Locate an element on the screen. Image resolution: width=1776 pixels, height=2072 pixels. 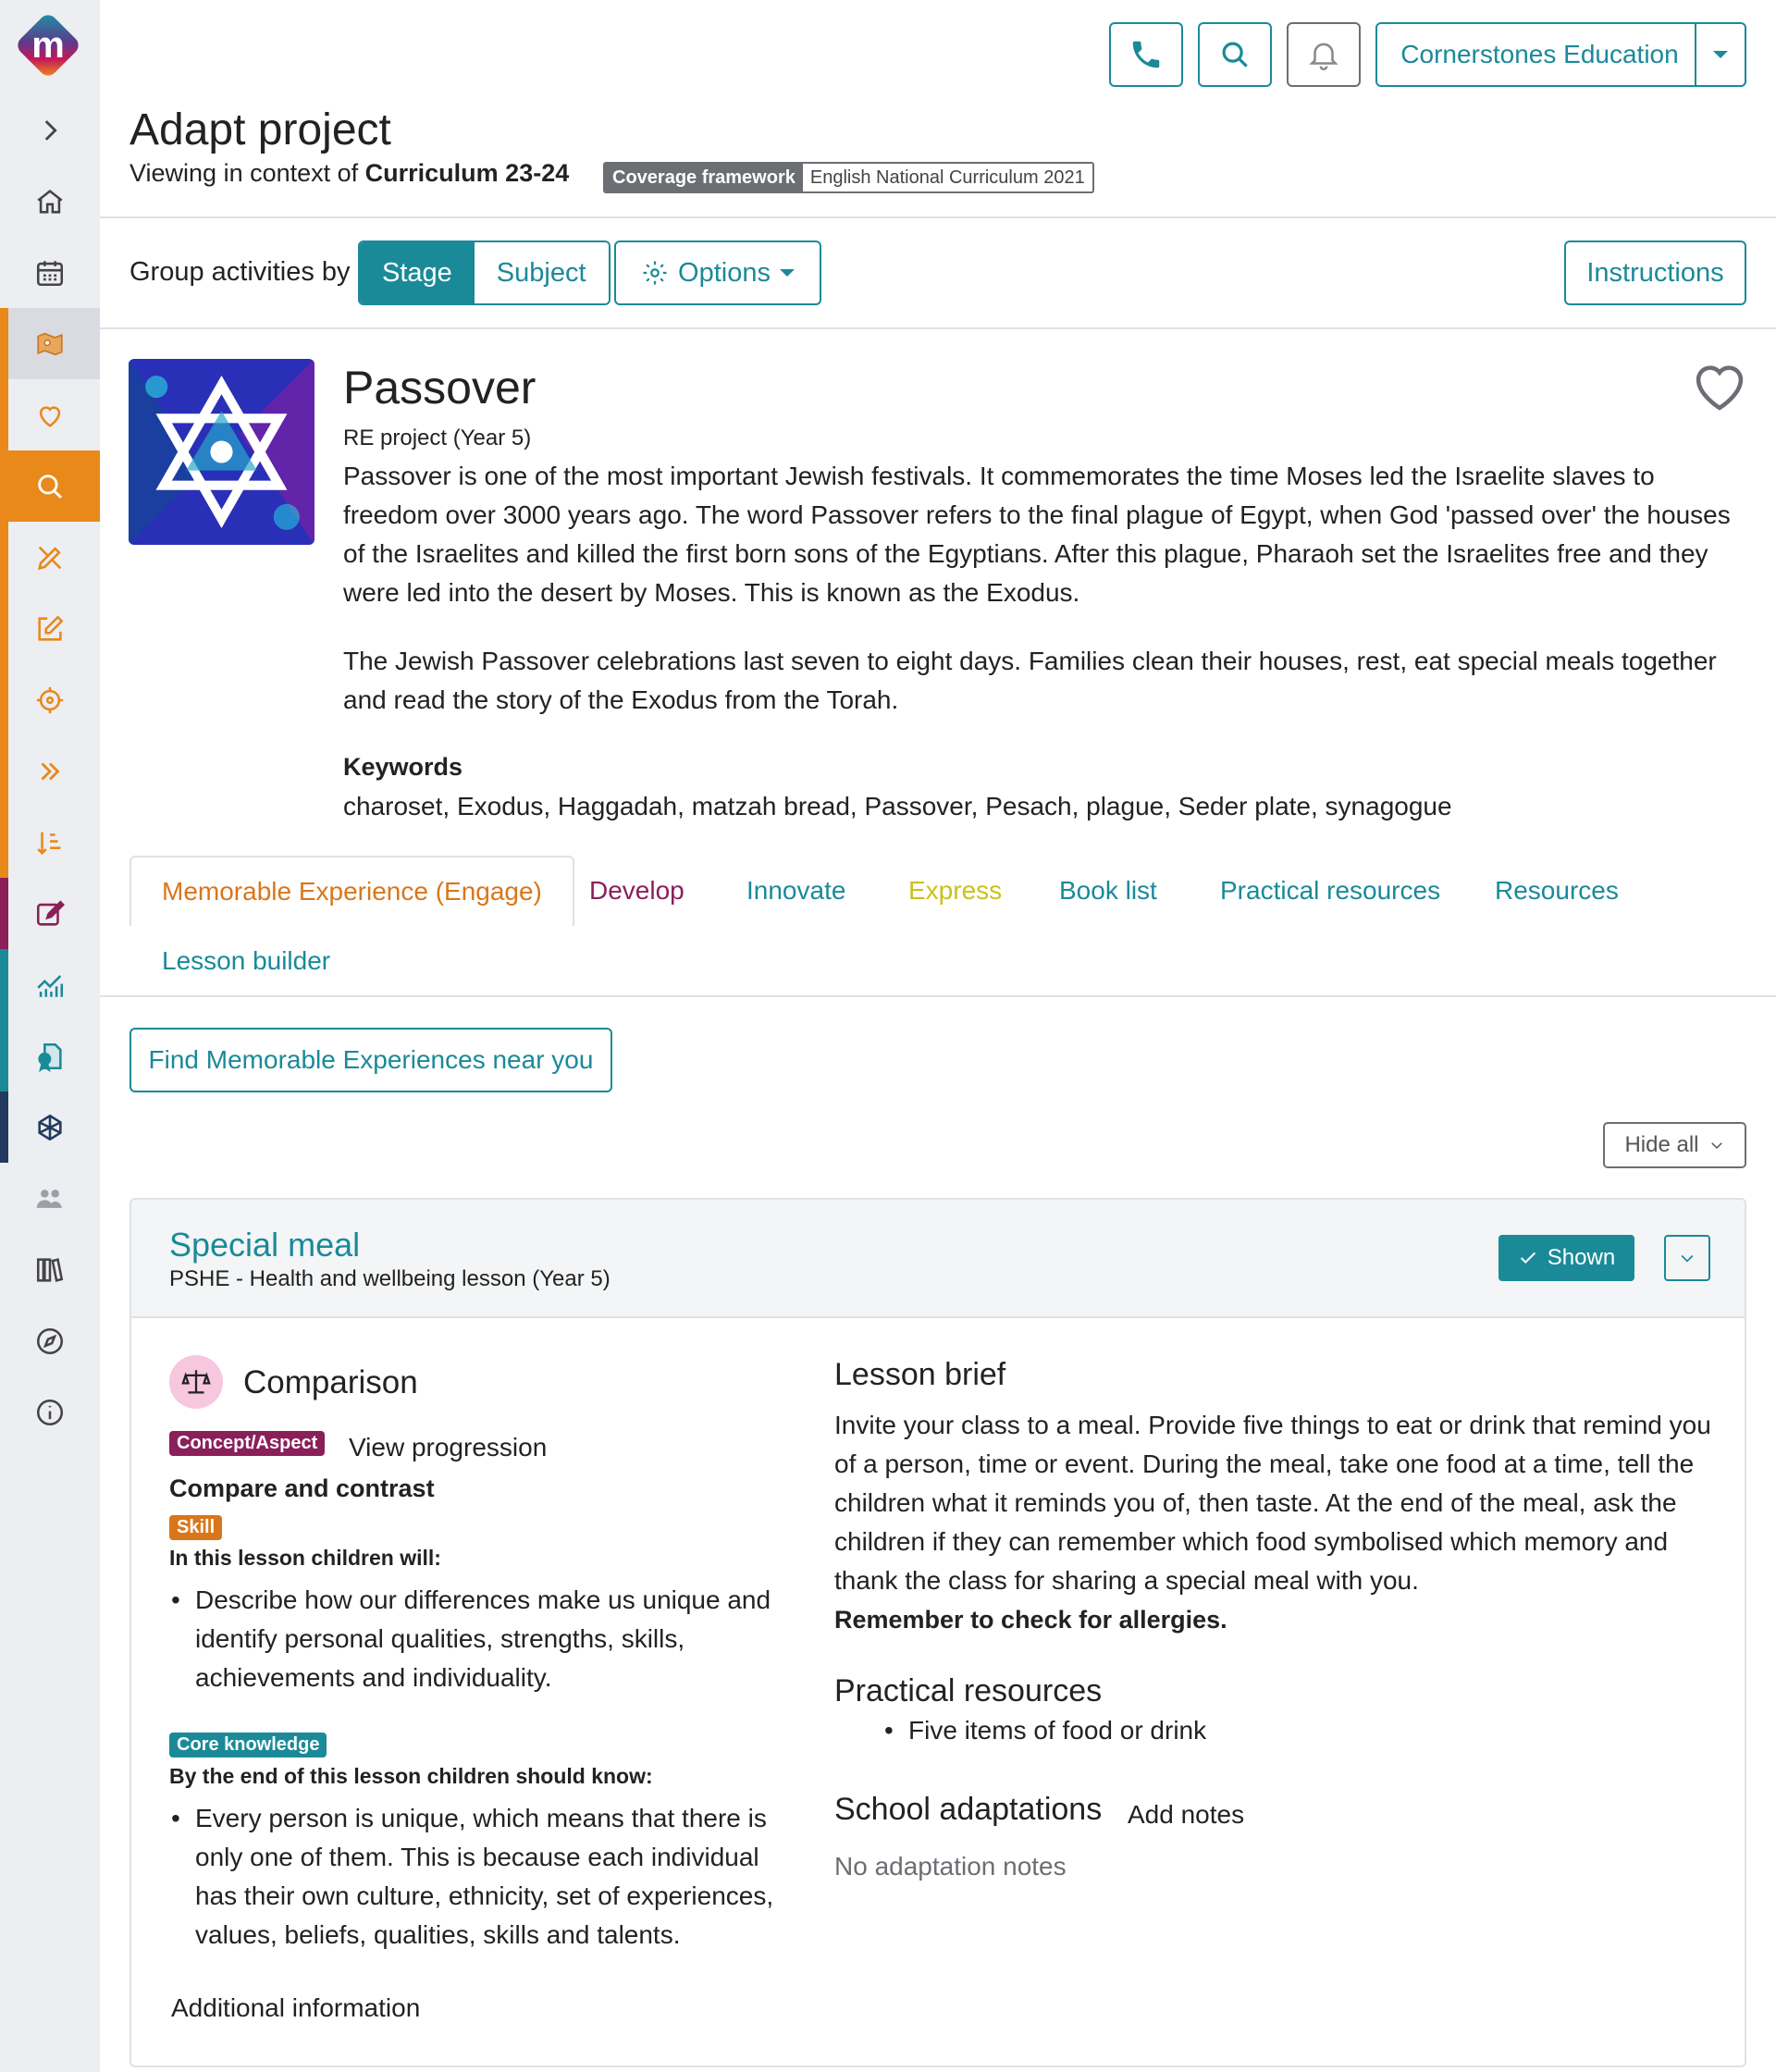
sidebar-item-certificate is located at coordinates (50, 1056).